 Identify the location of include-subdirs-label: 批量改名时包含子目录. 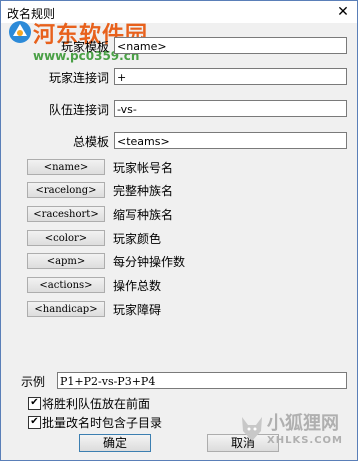
(102, 422).